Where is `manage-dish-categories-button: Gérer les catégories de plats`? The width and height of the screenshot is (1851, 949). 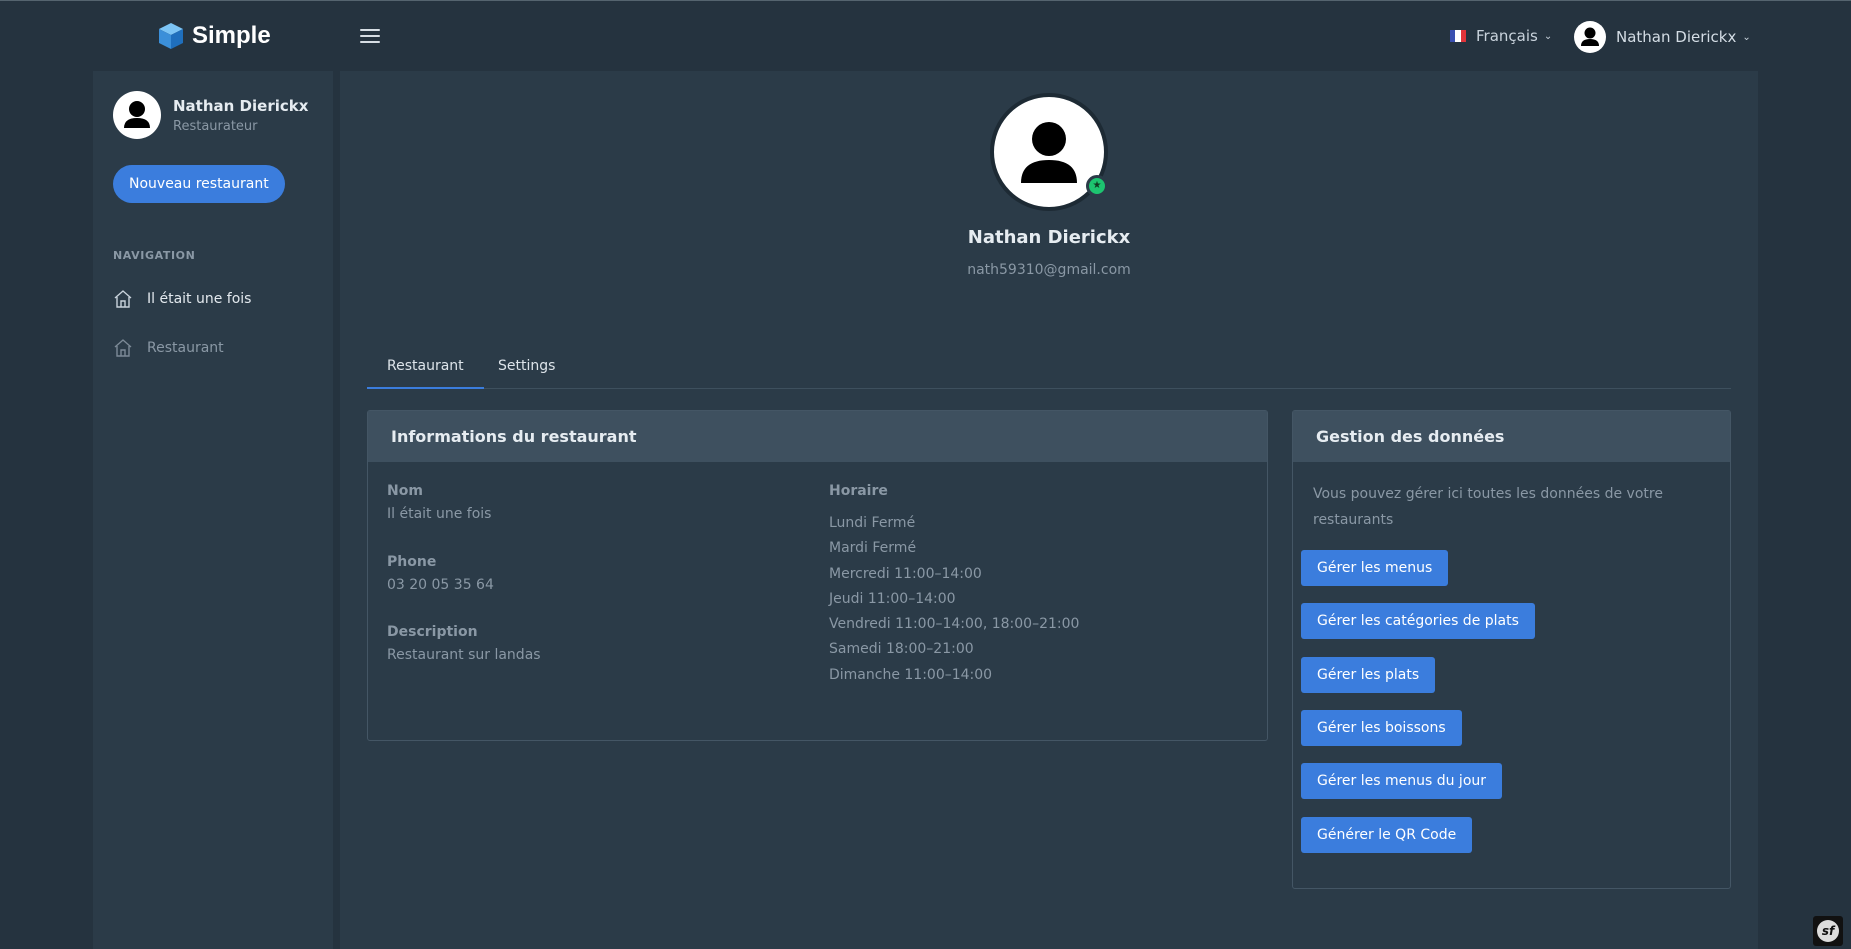 manage-dish-categories-button: Gérer les catégories de plats is located at coordinates (1418, 621).